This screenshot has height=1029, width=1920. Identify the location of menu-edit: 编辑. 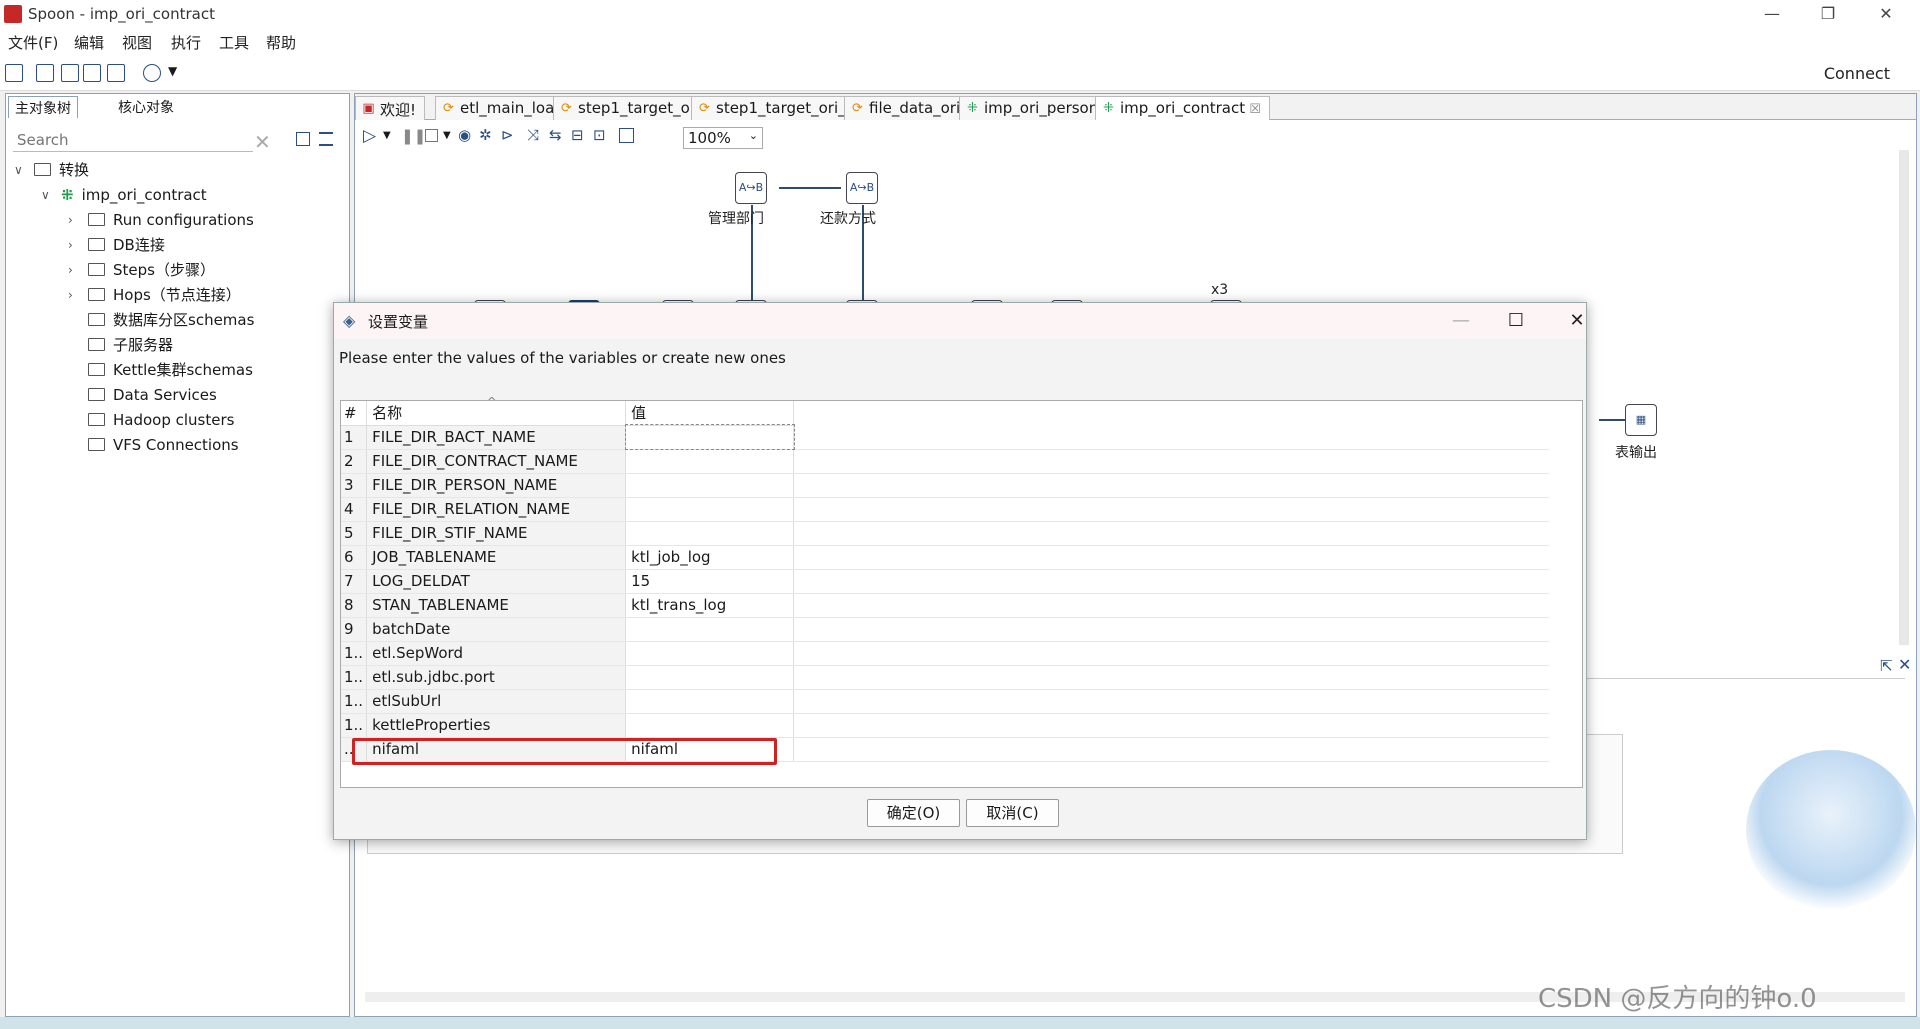
(89, 42).